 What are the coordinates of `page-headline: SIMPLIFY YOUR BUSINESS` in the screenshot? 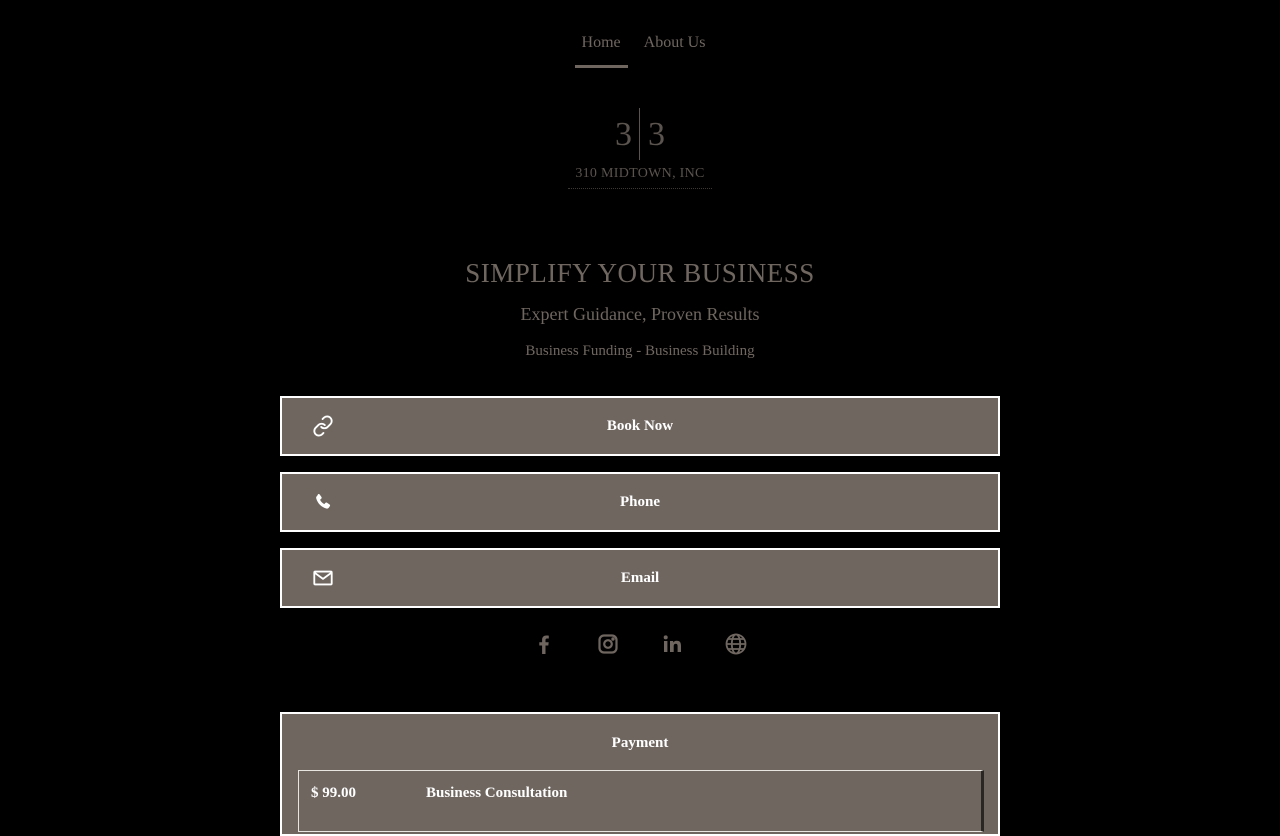 It's located at (640, 273).